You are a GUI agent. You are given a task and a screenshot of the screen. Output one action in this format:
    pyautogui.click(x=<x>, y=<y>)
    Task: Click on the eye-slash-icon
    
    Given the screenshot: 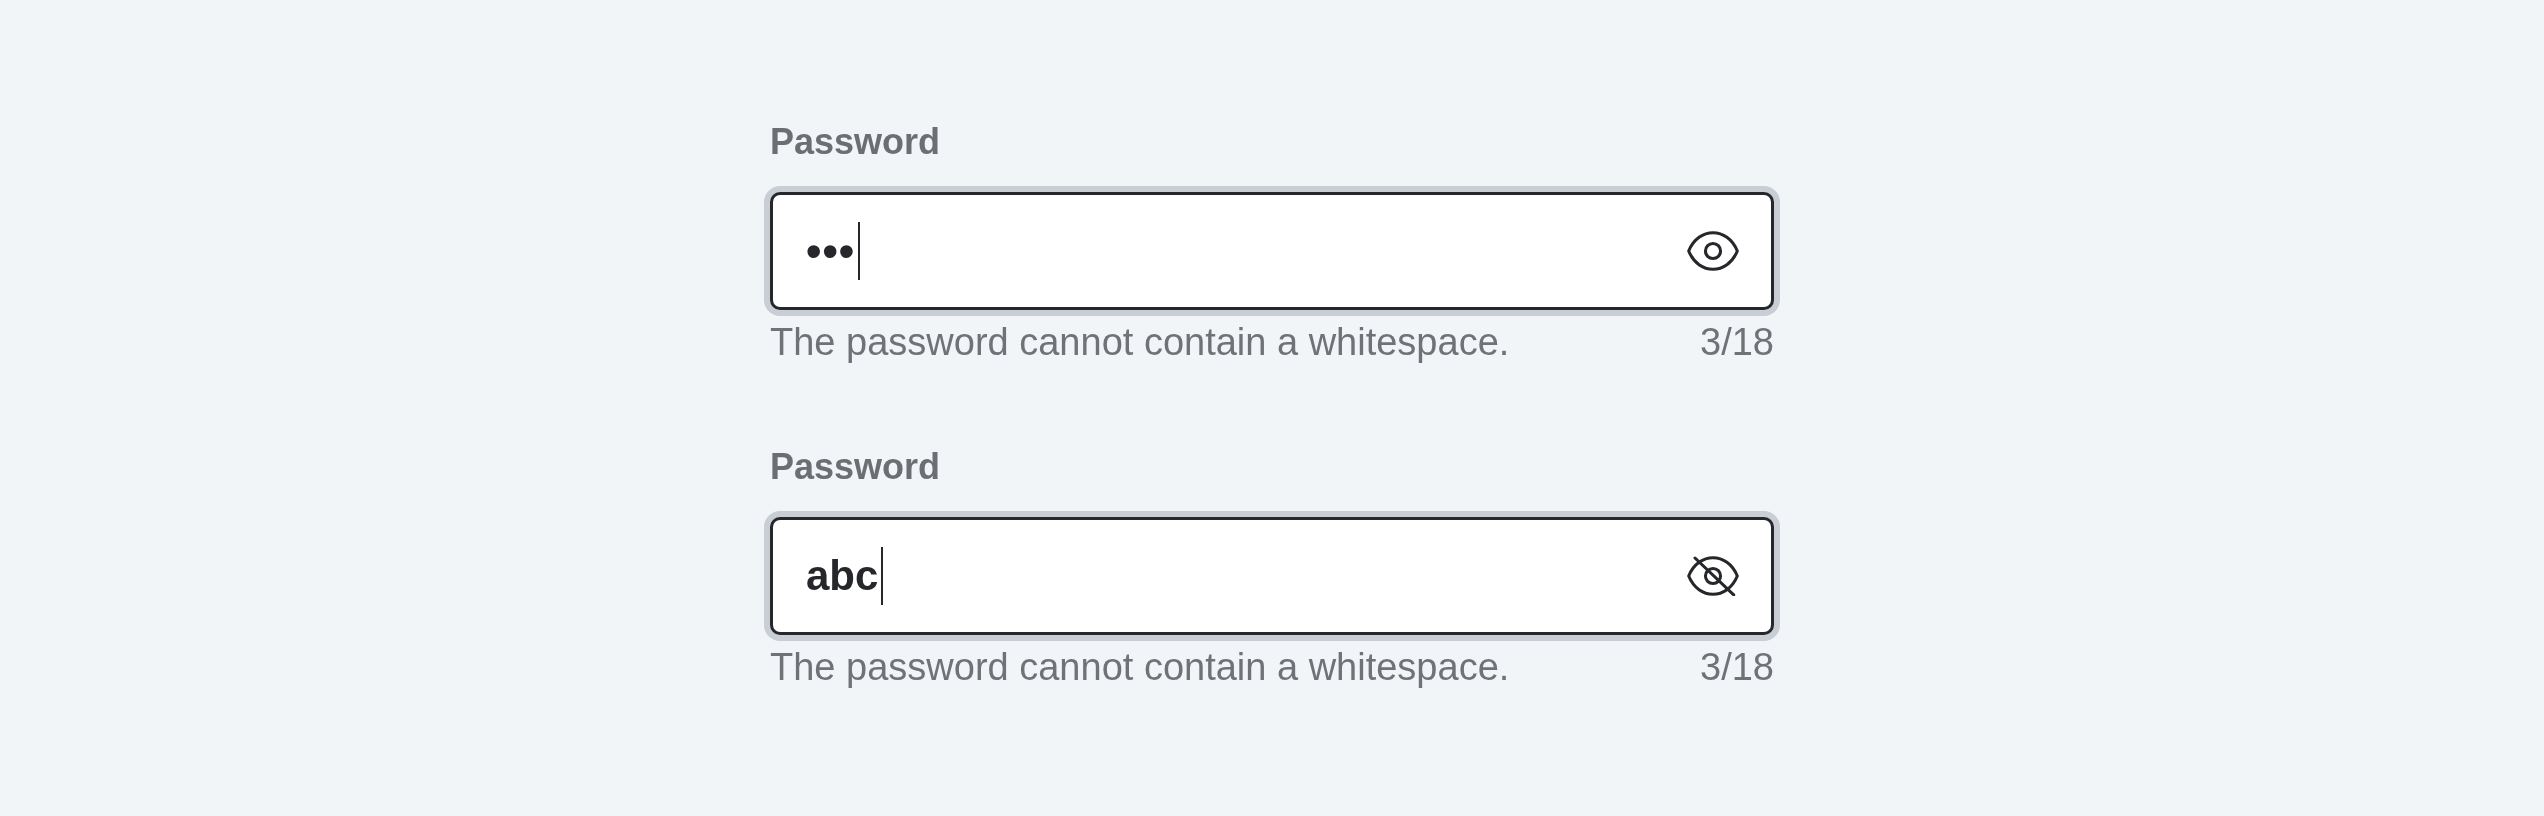 What is the action you would take?
    pyautogui.click(x=1713, y=576)
    